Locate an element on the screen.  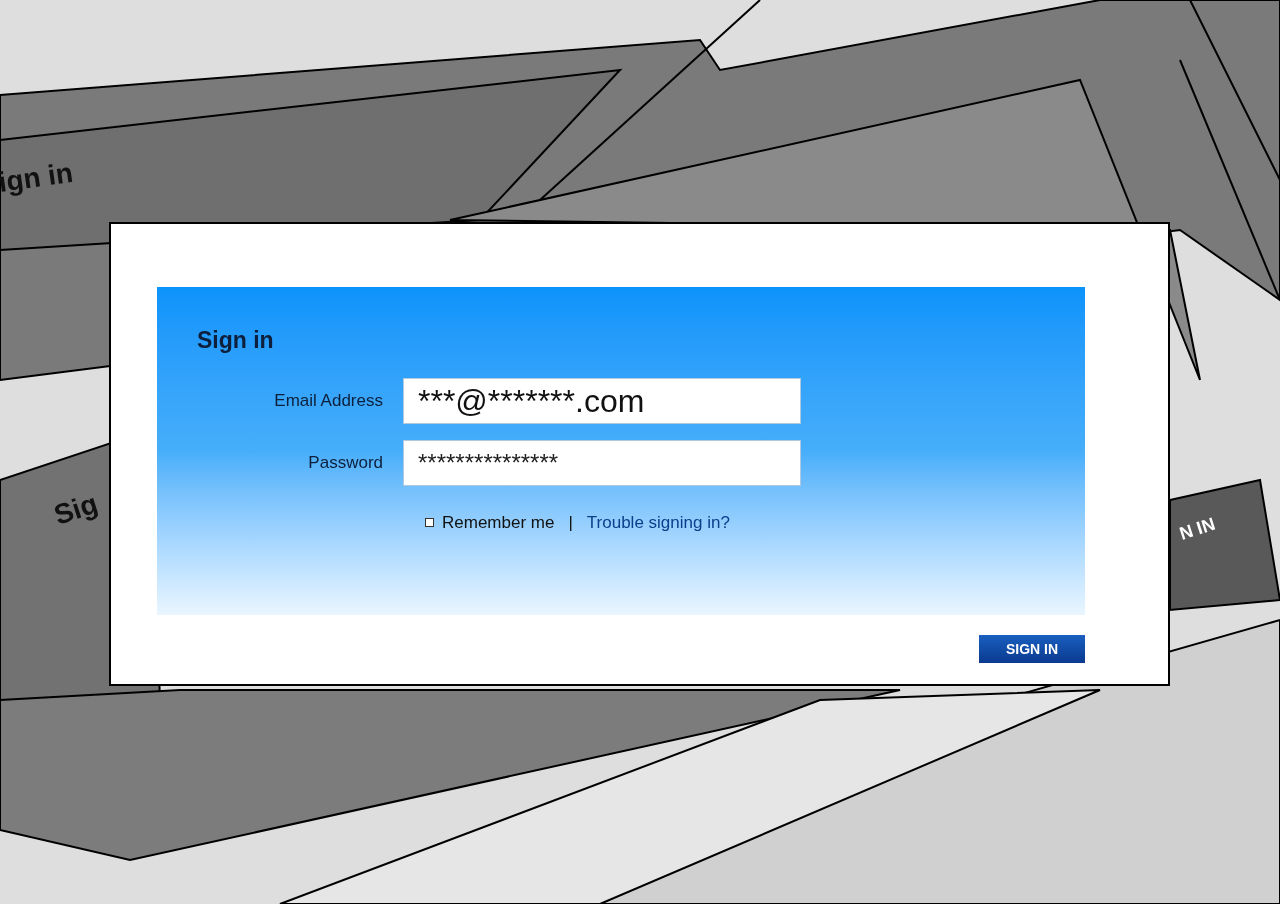
page-heading: N IN is located at coordinates (1197, 528).